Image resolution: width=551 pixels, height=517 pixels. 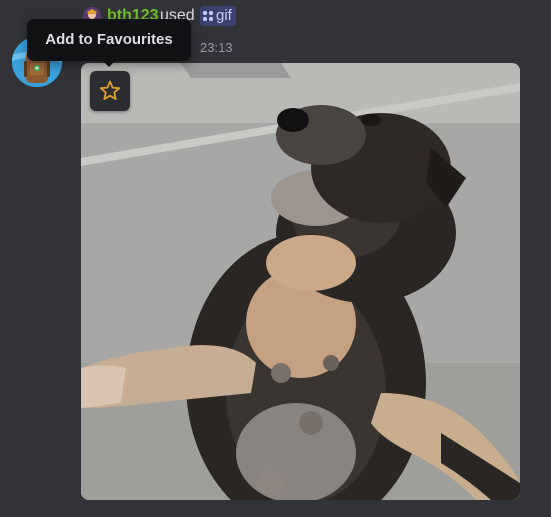 What do you see at coordinates (216, 48) in the screenshot?
I see `message-timestamp: 23:13` at bounding box center [216, 48].